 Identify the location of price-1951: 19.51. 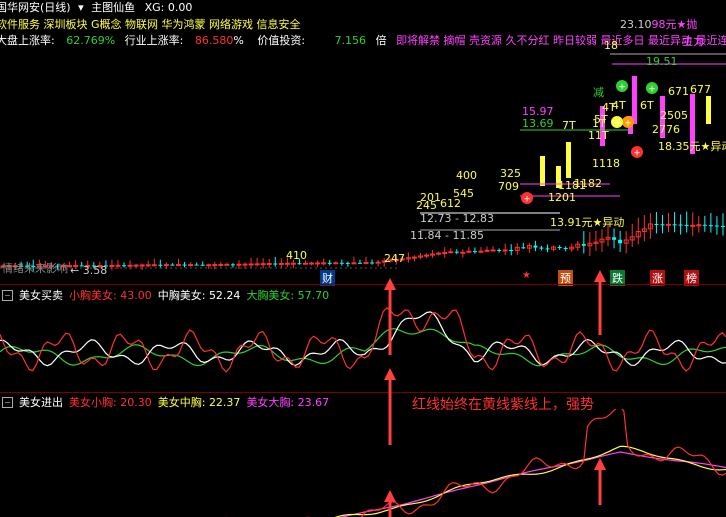
(662, 61).